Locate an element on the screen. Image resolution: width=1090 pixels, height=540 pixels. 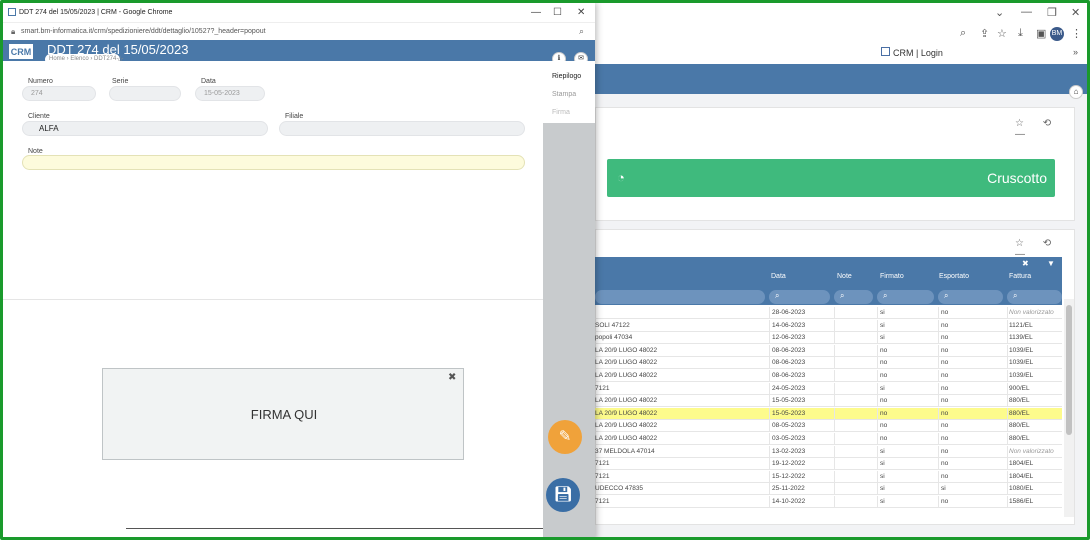
signature-box: FIRMA QUI is located at coordinates (283, 414).